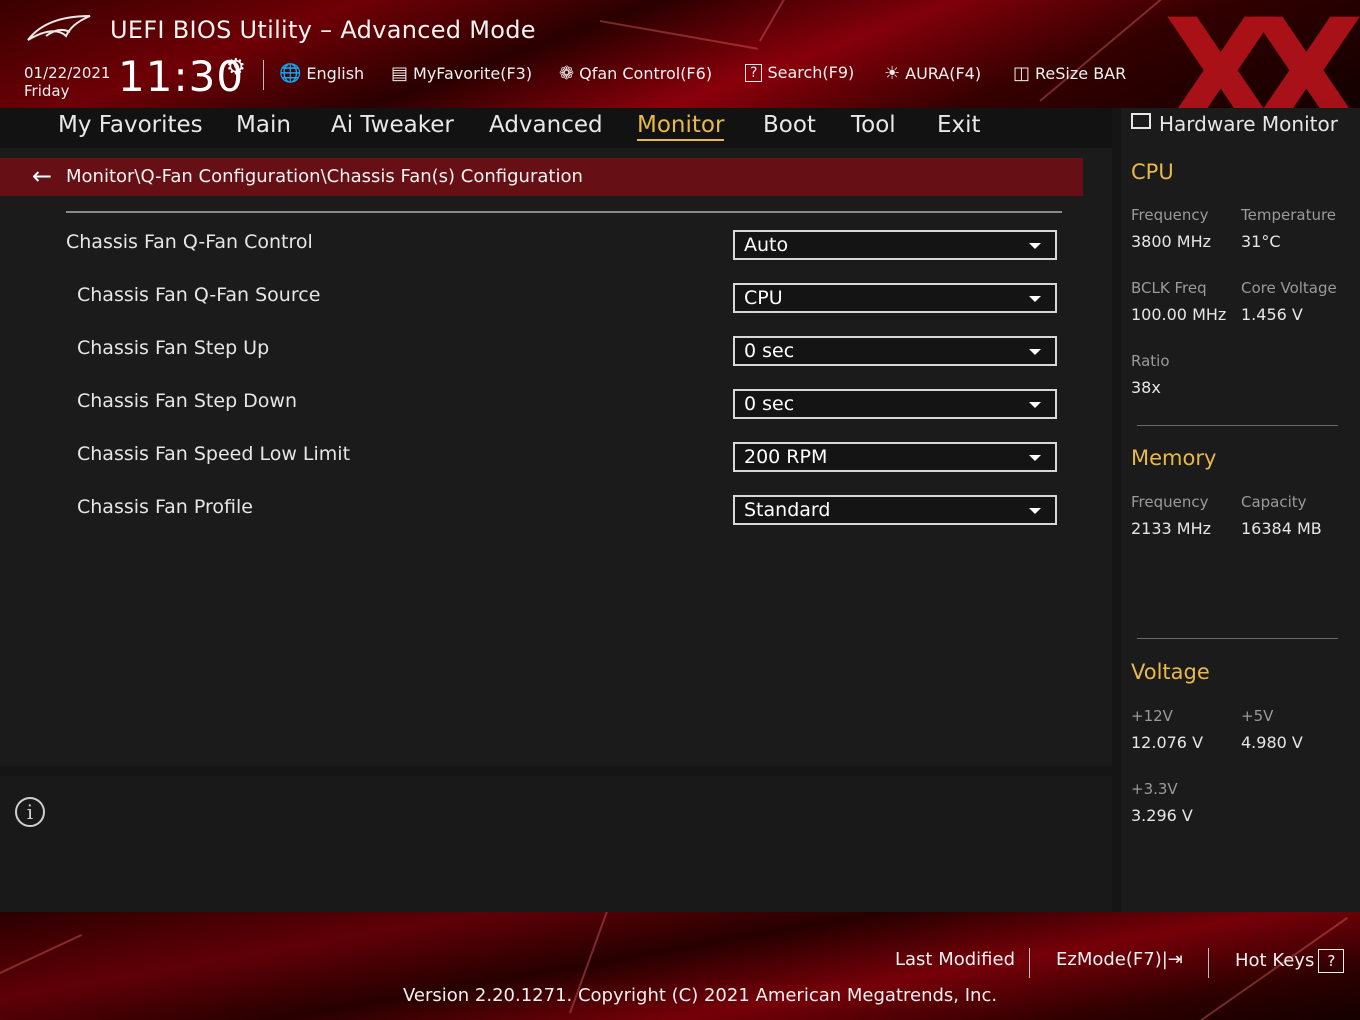  What do you see at coordinates (895, 457) in the screenshot?
I see `speed-low-limit-select: 200 RPM` at bounding box center [895, 457].